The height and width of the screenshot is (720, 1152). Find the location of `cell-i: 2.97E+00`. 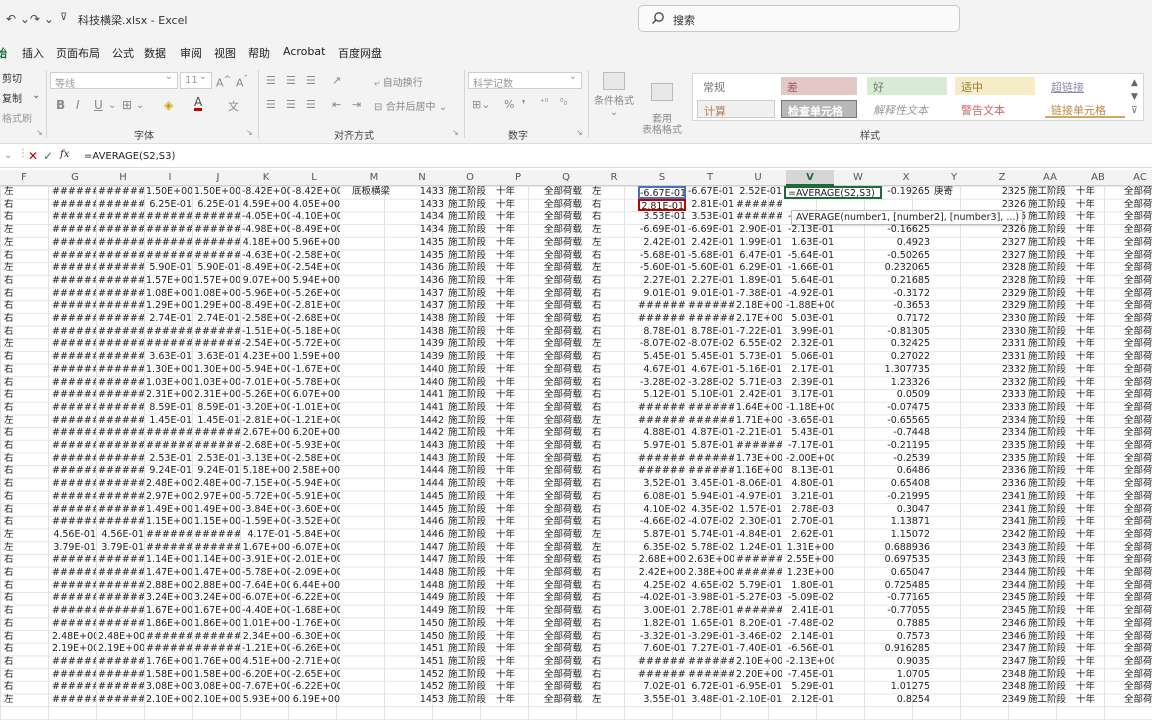

cell-i: 2.97E+00 is located at coordinates (169, 497).